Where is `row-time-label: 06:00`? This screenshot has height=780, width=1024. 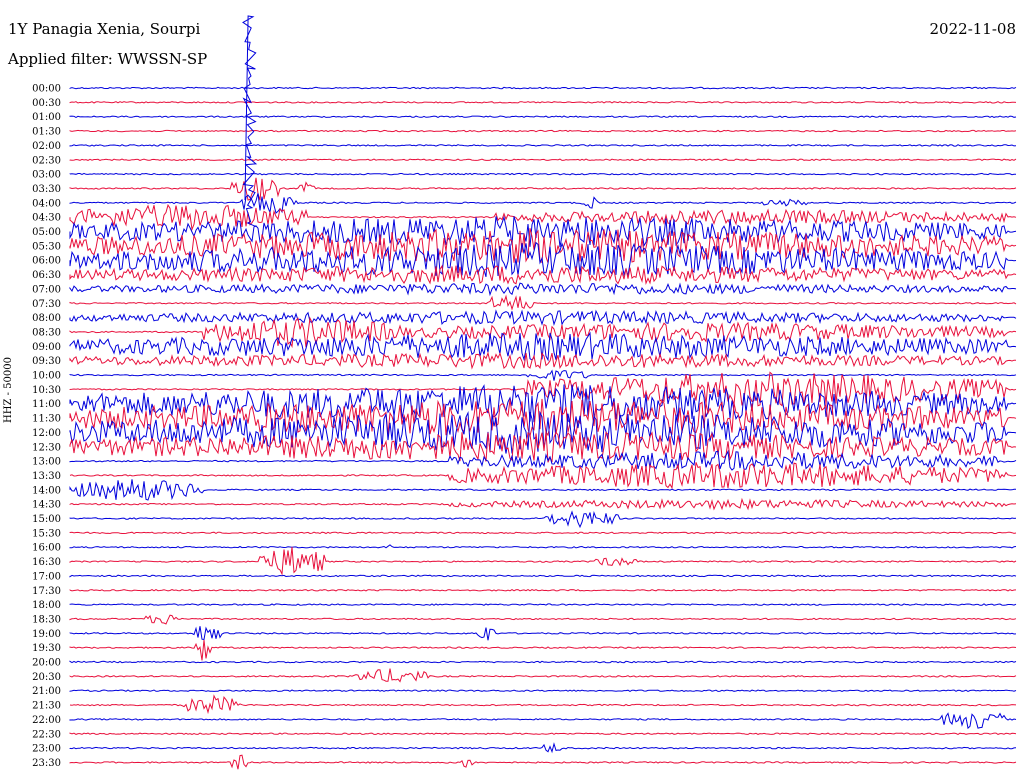 row-time-label: 06:00 is located at coordinates (46, 261).